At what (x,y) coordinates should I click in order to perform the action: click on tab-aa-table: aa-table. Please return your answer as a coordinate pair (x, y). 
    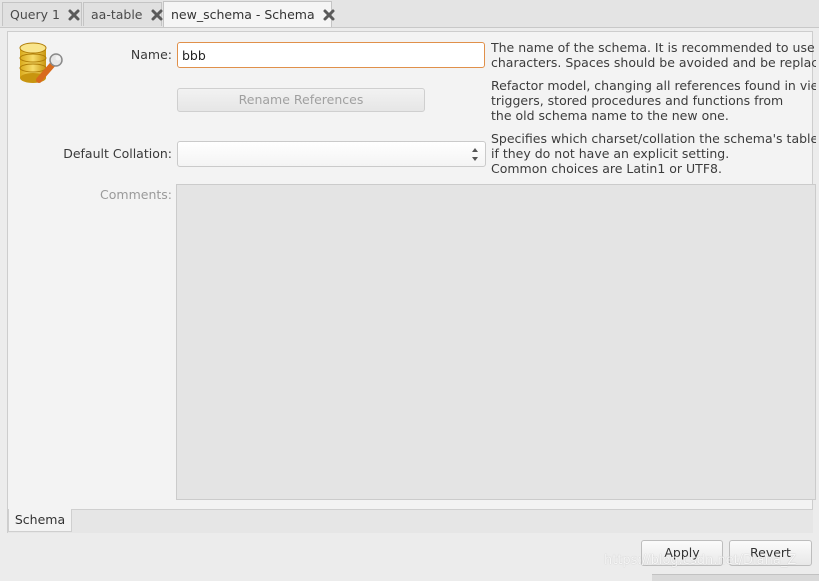
    Looking at the image, I should click on (122, 14).